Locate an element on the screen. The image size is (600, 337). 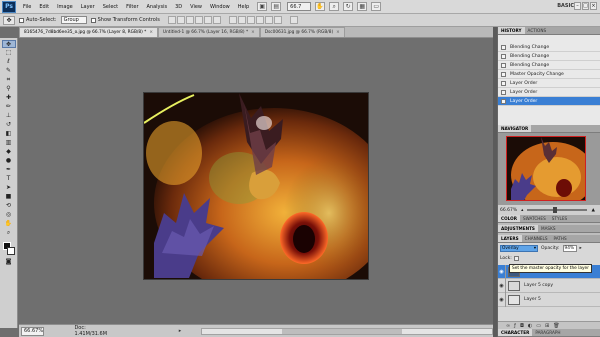
3d-rotate-tool-icon: ⟲ is located at coordinates (9, 206).